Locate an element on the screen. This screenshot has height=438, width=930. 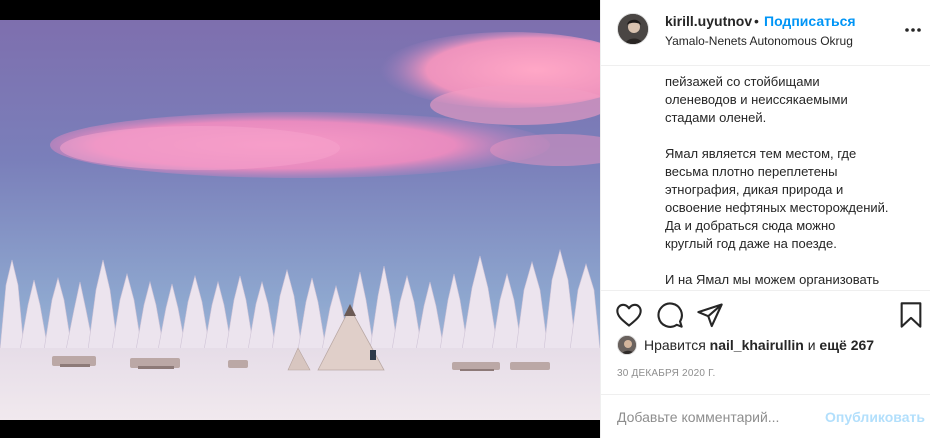
caption-line: оленеводов и неиссякаемыми is located at coordinates (756, 99).